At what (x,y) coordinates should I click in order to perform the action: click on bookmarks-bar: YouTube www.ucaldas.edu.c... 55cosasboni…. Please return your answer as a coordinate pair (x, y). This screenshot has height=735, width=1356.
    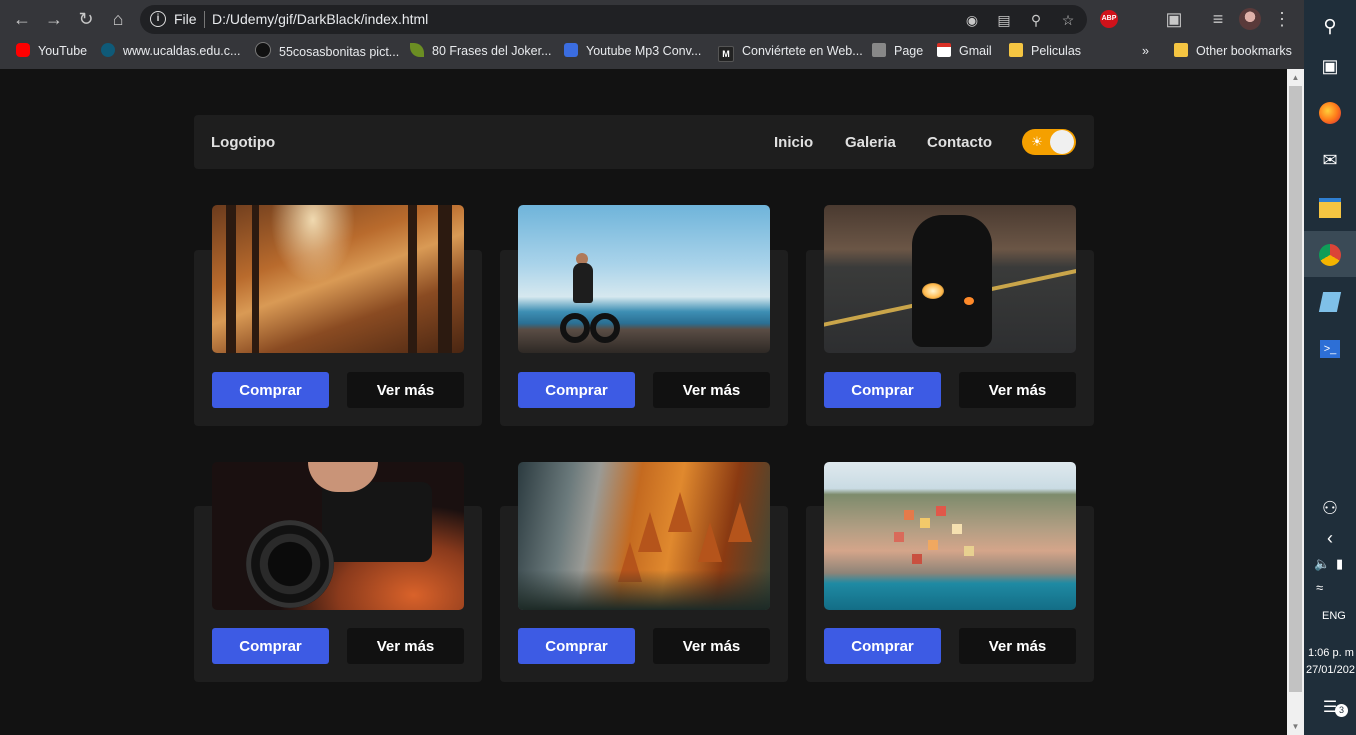
    Looking at the image, I should click on (652, 51).